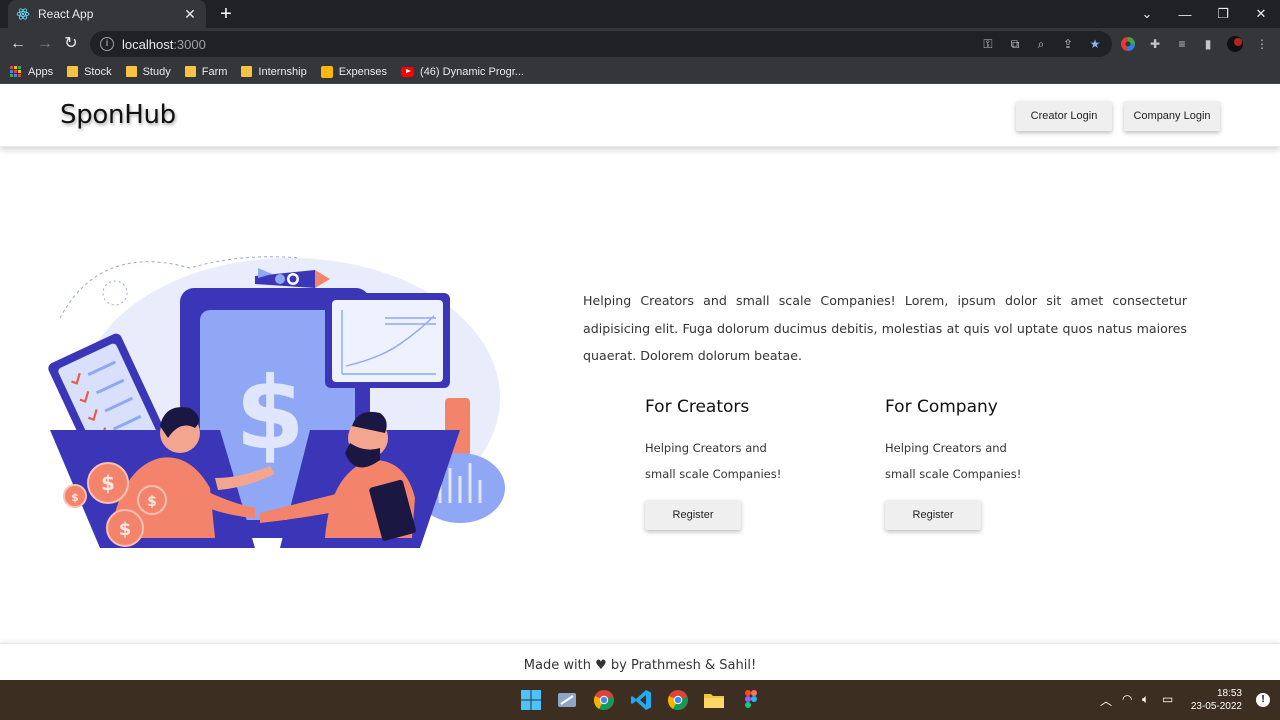  What do you see at coordinates (1172, 116) in the screenshot?
I see `company-login-button: Company Login` at bounding box center [1172, 116].